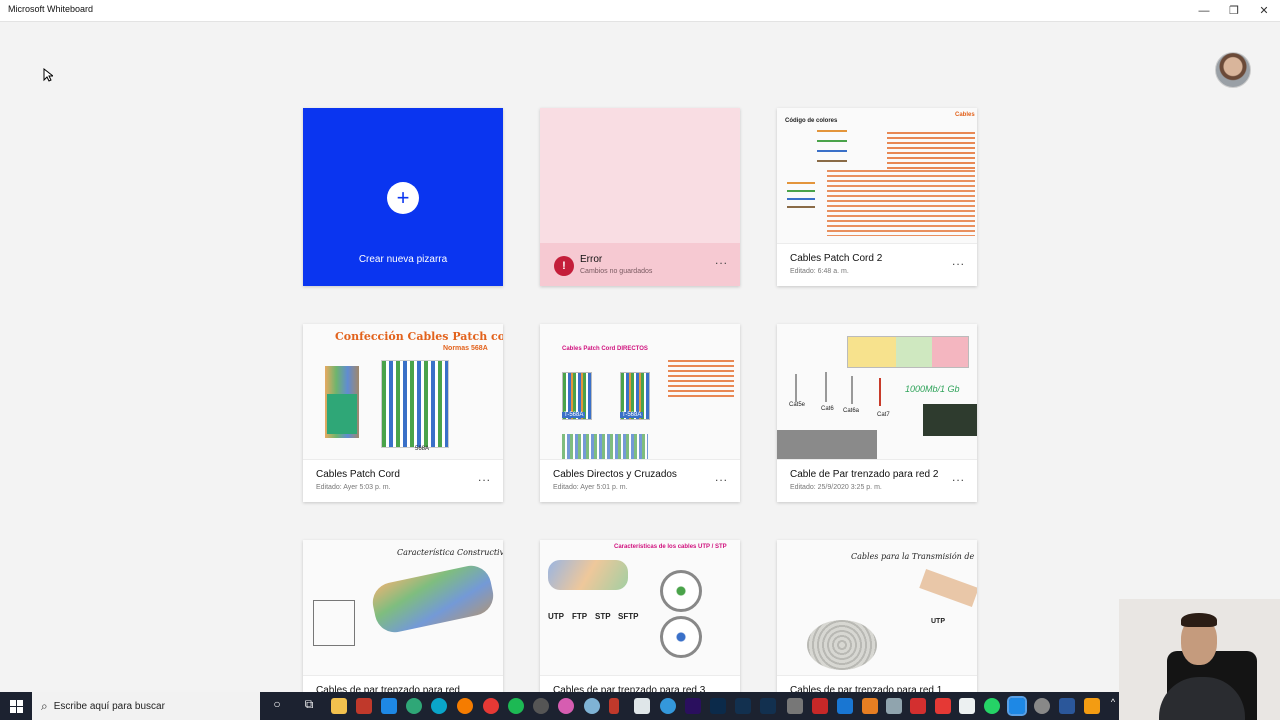  Describe the element at coordinates (1199, 659) in the screenshot. I see `webcam-overlay` at that location.